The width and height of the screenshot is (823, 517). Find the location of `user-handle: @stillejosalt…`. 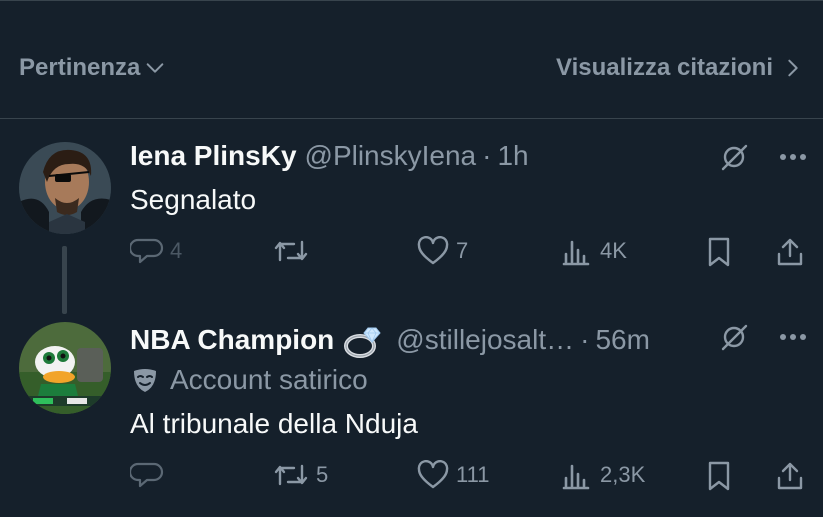

user-handle: @stillejosalt… is located at coordinates (485, 340).